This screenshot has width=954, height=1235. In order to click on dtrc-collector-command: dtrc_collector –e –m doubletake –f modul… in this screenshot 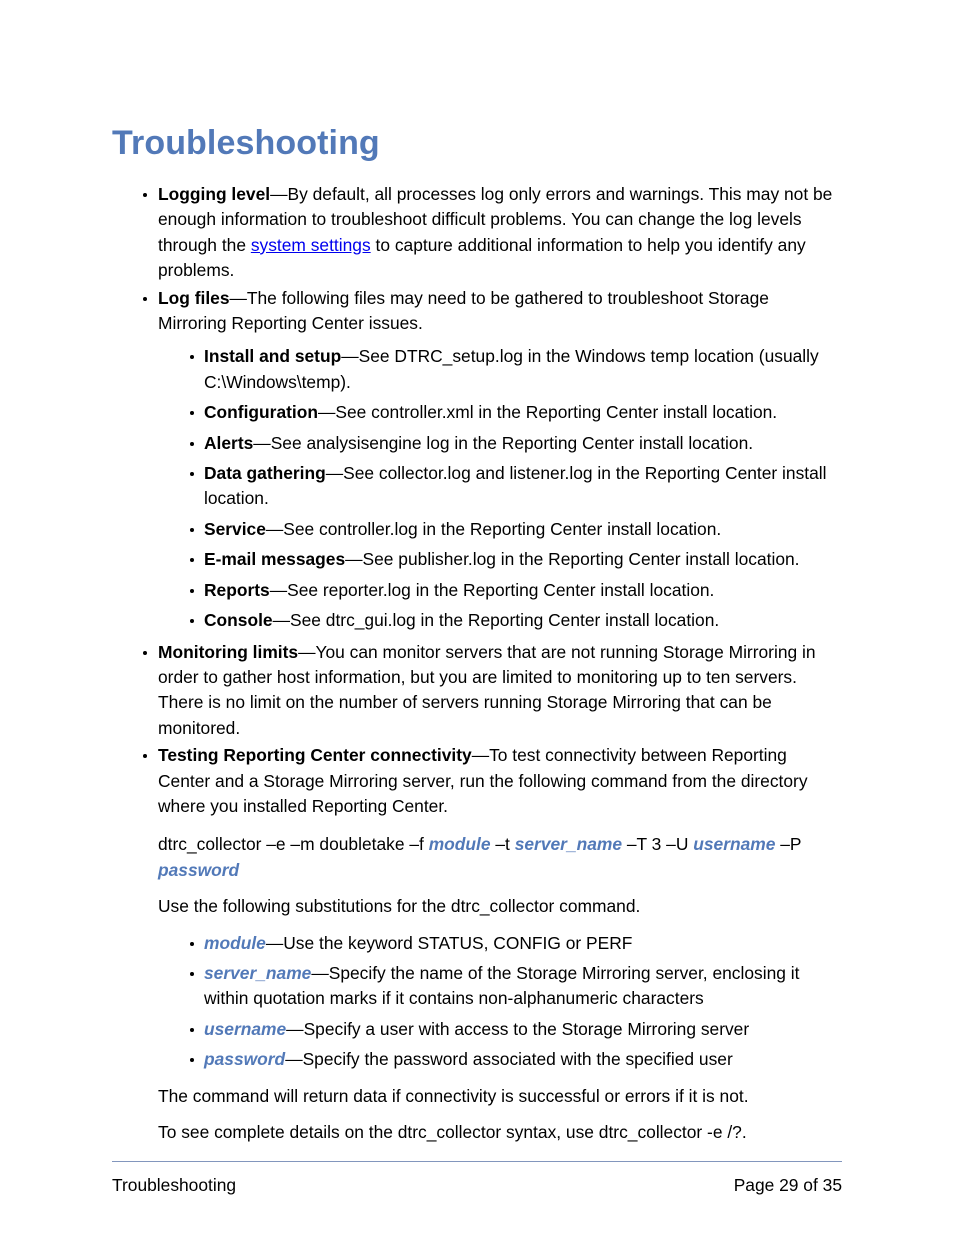, I will do `click(500, 857)`.